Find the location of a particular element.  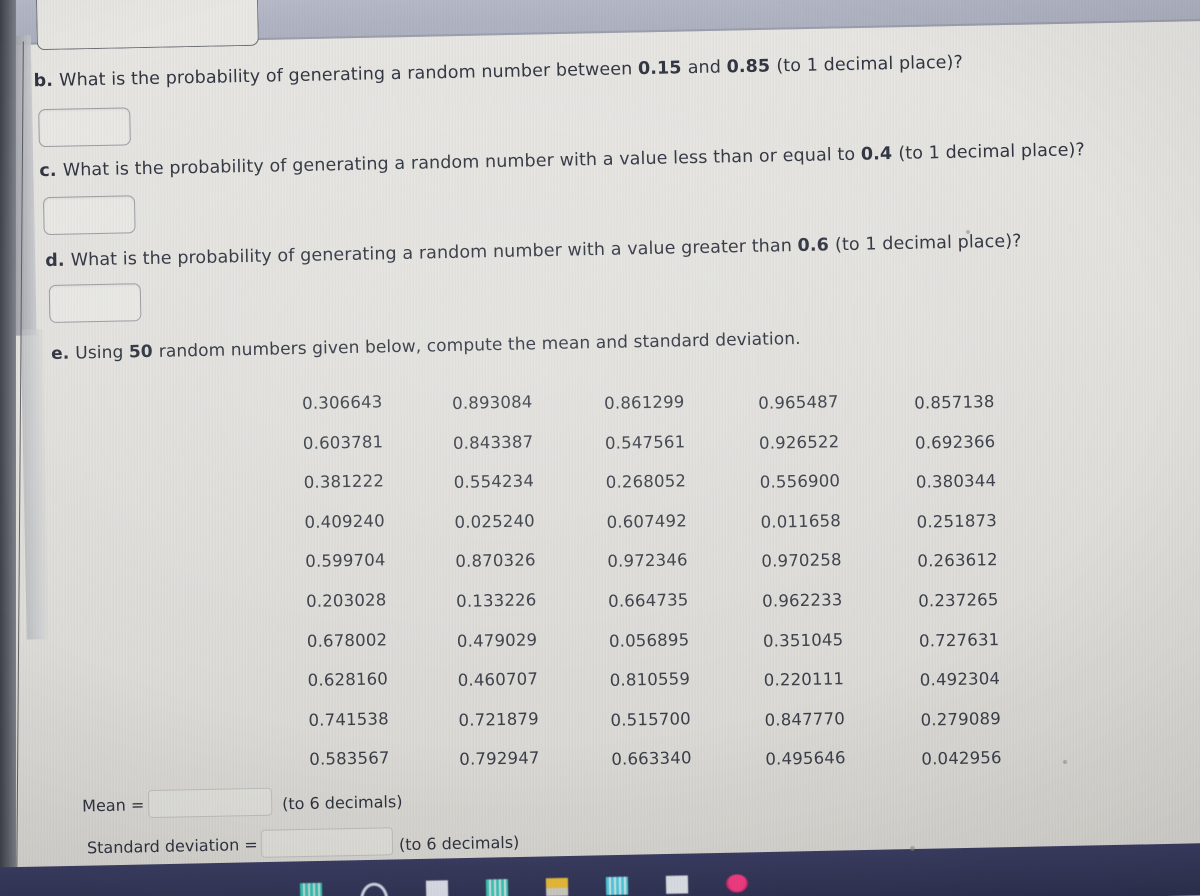

arc-icon is located at coordinates (374, 889).